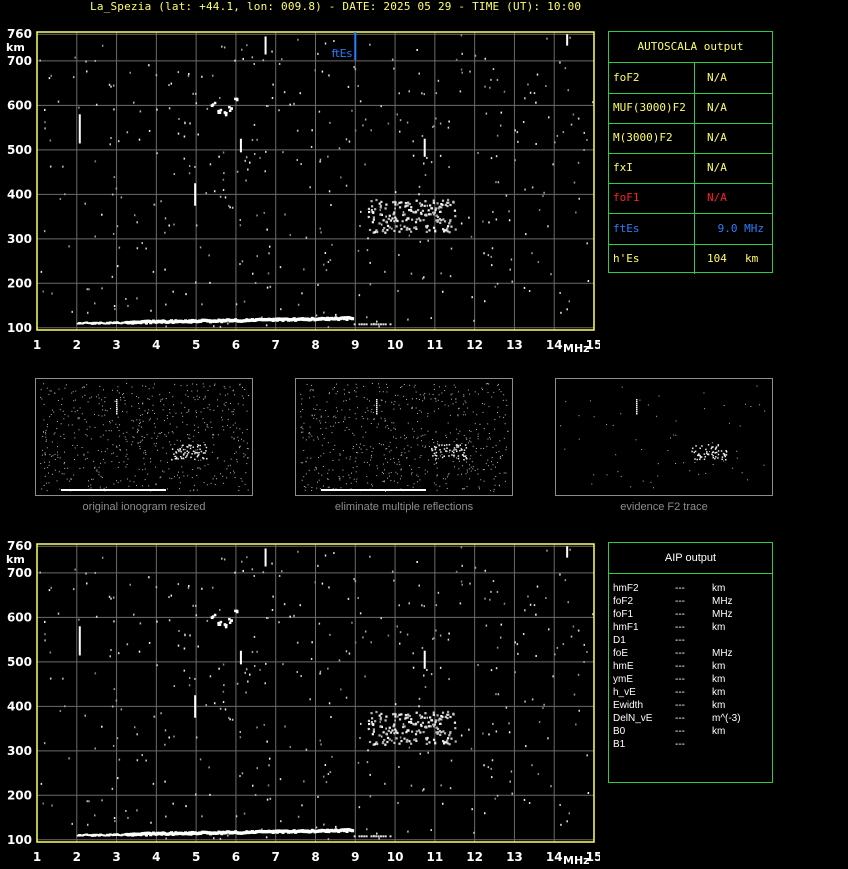 Image resolution: width=848 pixels, height=869 pixels. I want to click on x-tick-label: 5, so click(196, 857).